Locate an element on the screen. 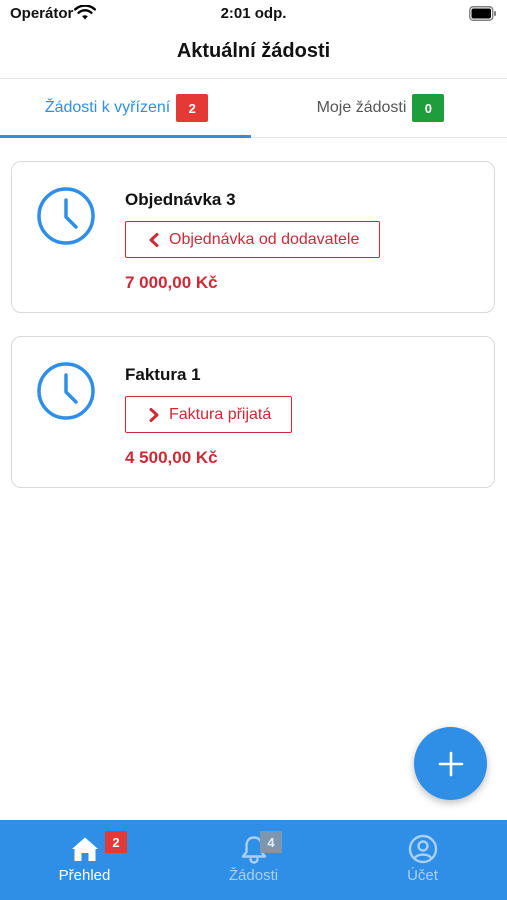  user-icon is located at coordinates (423, 849).